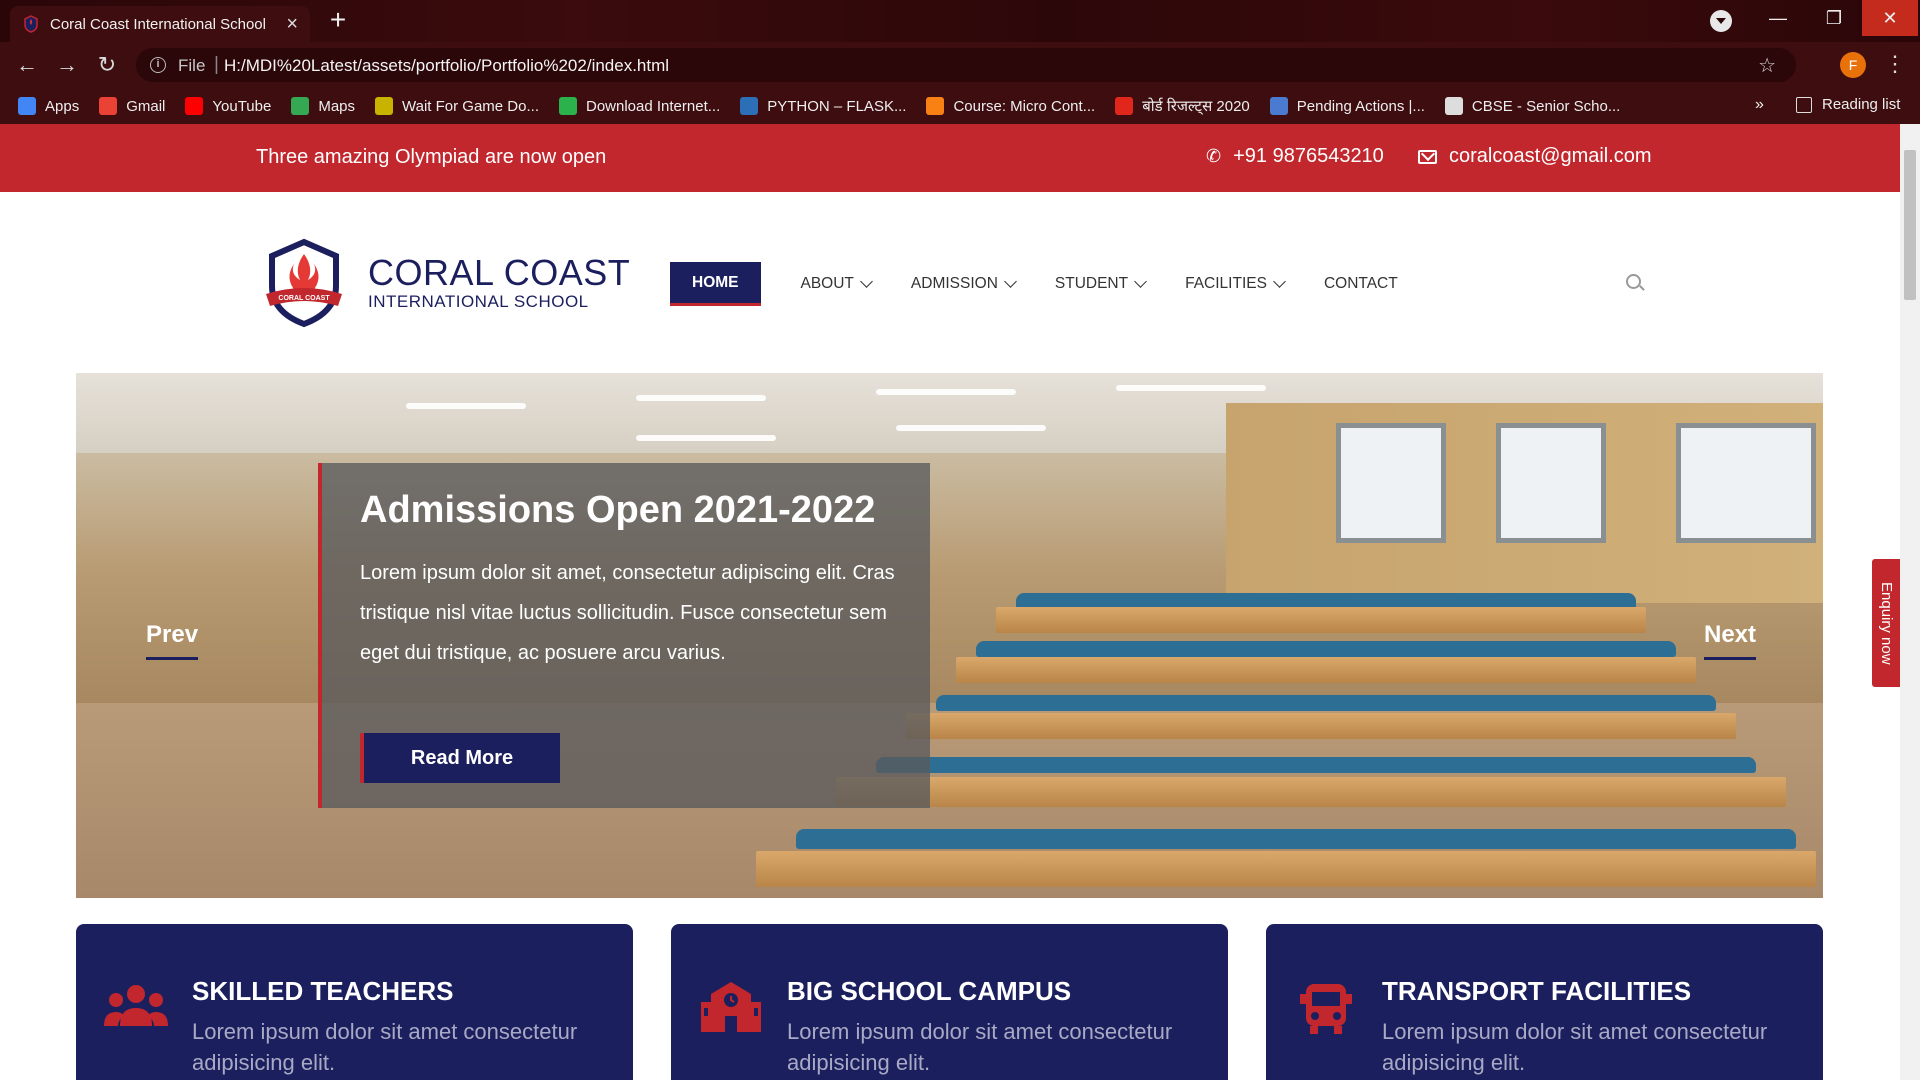 Image resolution: width=1920 pixels, height=1080 pixels. I want to click on envelope-icon, so click(1427, 156).